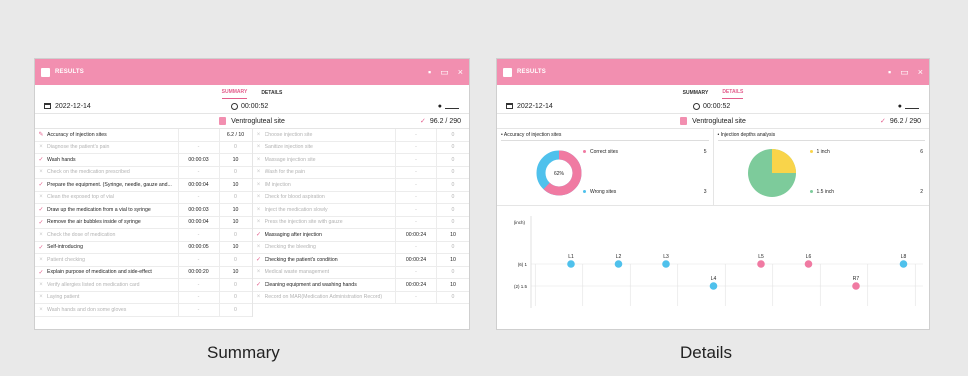 Image resolution: width=968 pixels, height=376 pixels. I want to click on checklist-row: × Check on the medication prescribed -0, so click(143, 172).